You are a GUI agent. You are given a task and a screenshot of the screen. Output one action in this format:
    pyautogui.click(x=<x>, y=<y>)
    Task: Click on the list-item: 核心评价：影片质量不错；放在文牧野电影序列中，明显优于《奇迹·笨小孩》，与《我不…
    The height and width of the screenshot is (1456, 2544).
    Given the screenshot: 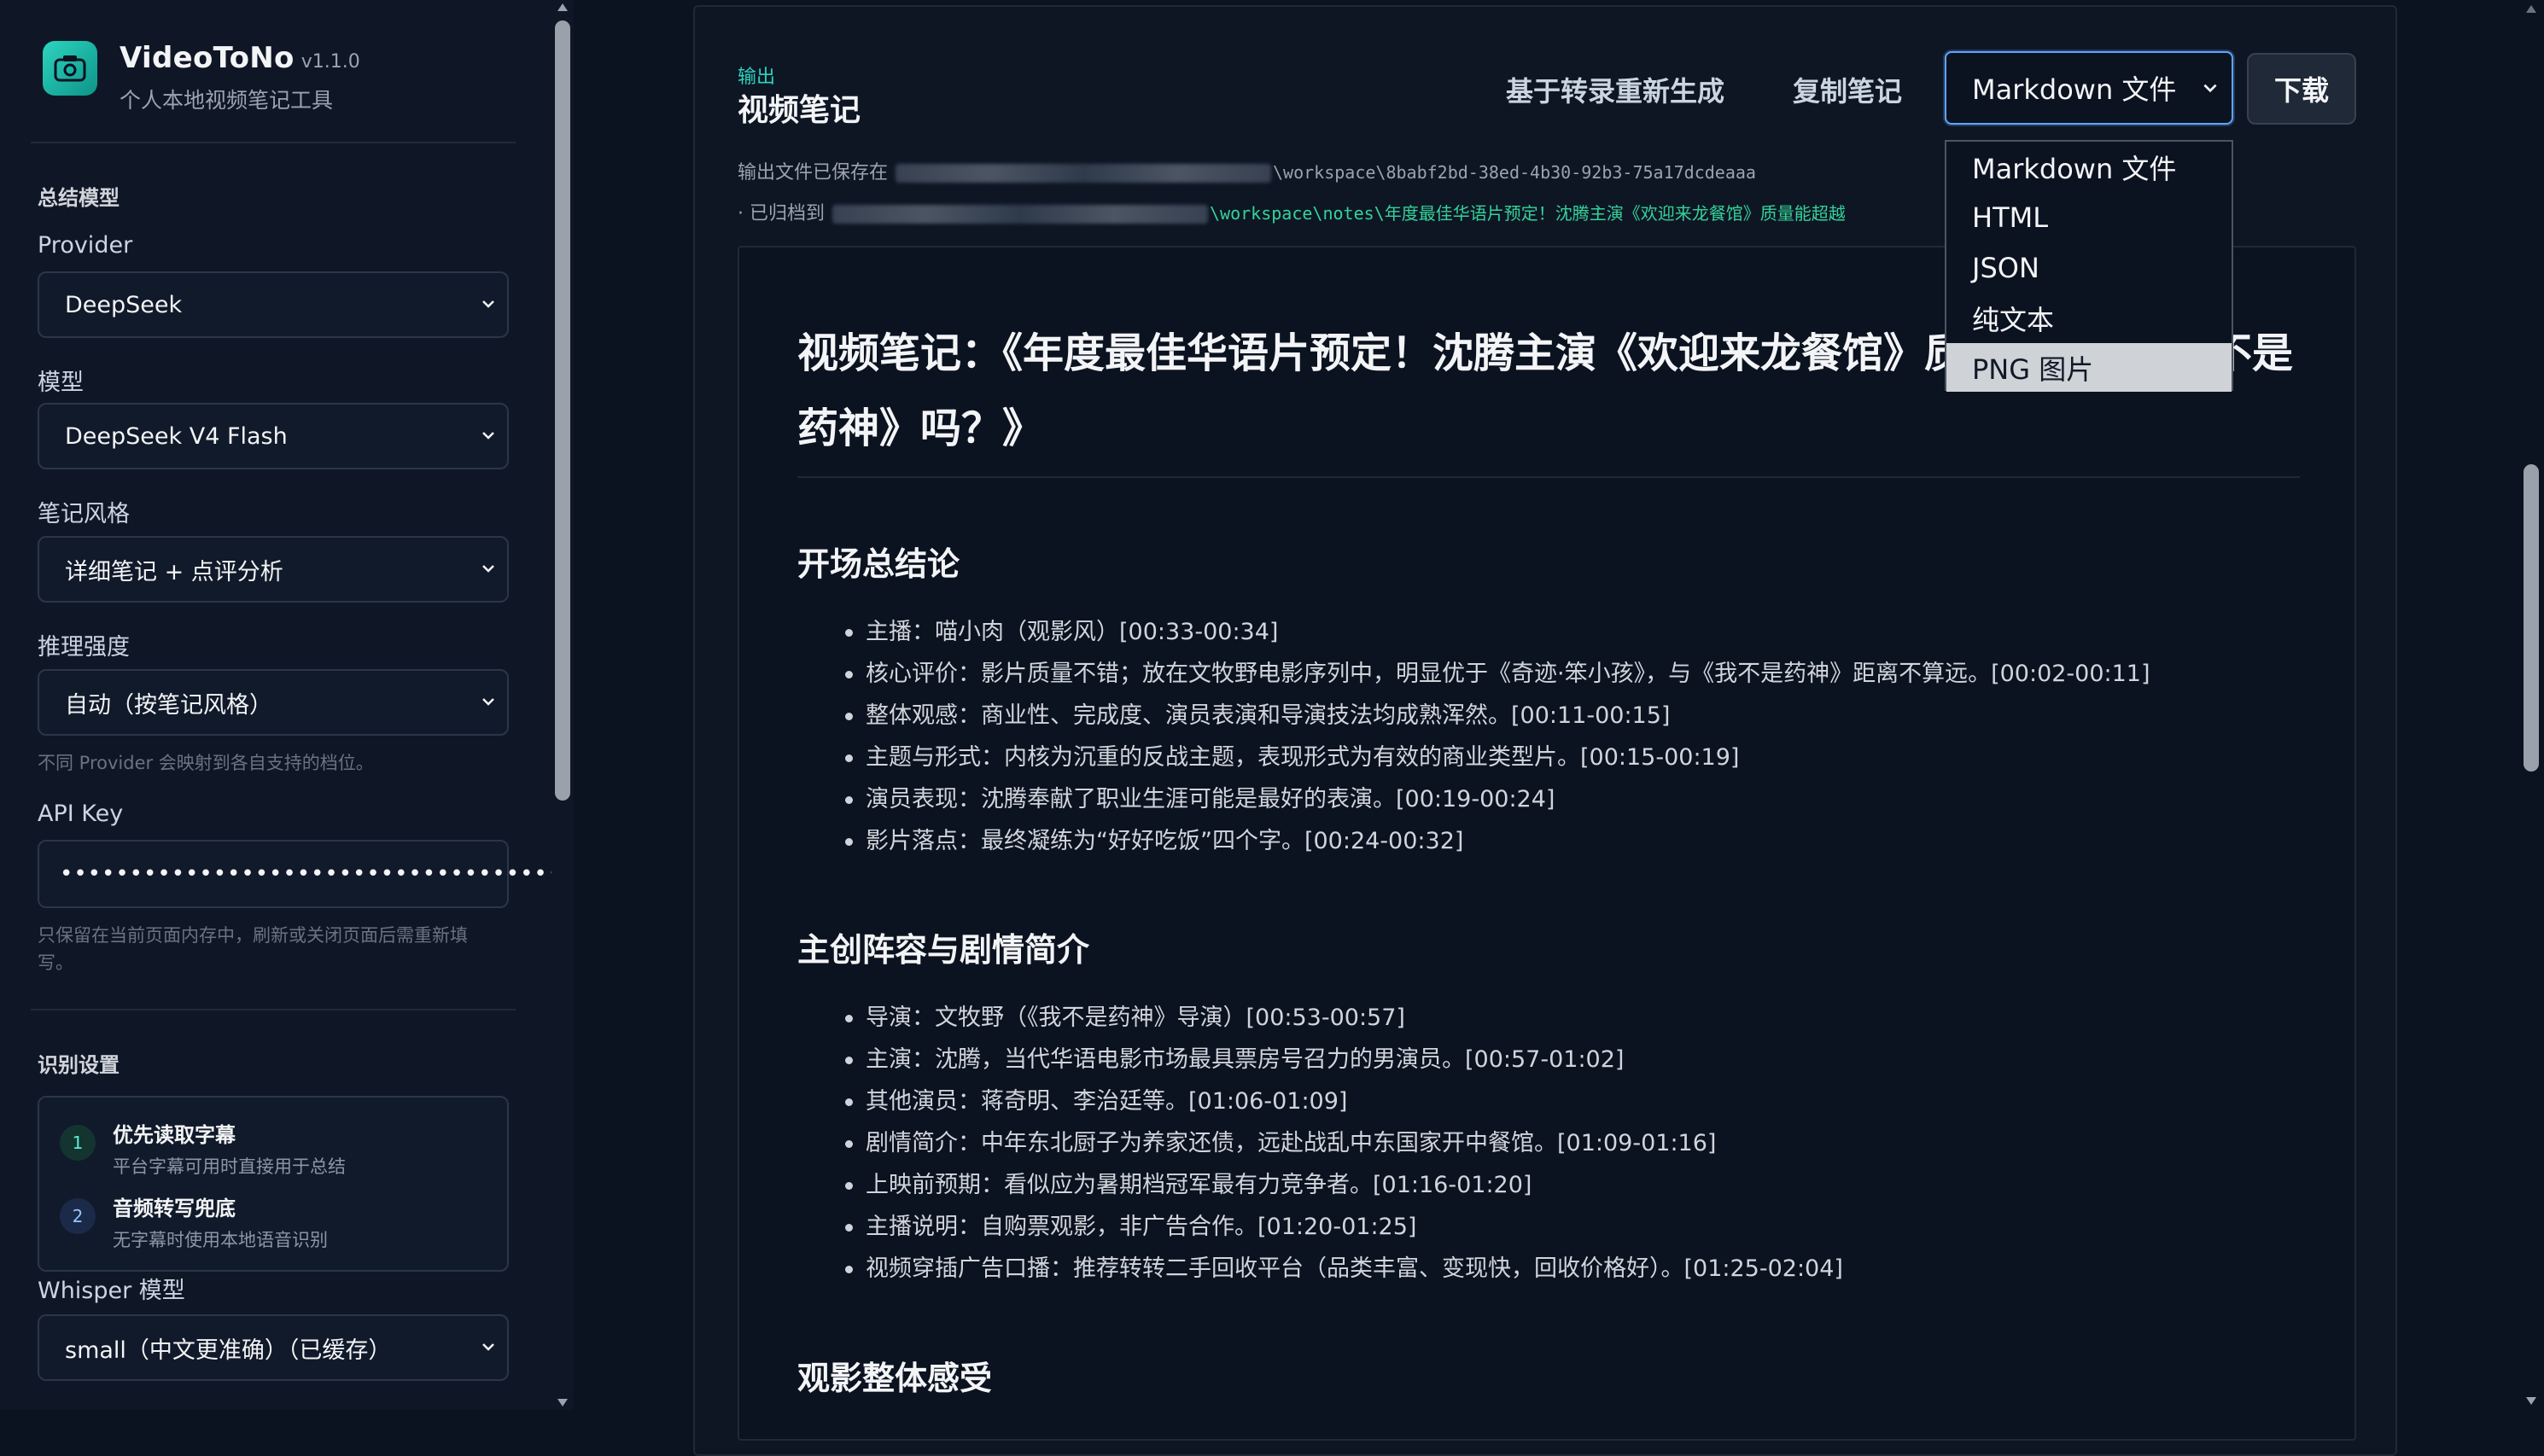 What is the action you would take?
    pyautogui.click(x=1565, y=674)
    